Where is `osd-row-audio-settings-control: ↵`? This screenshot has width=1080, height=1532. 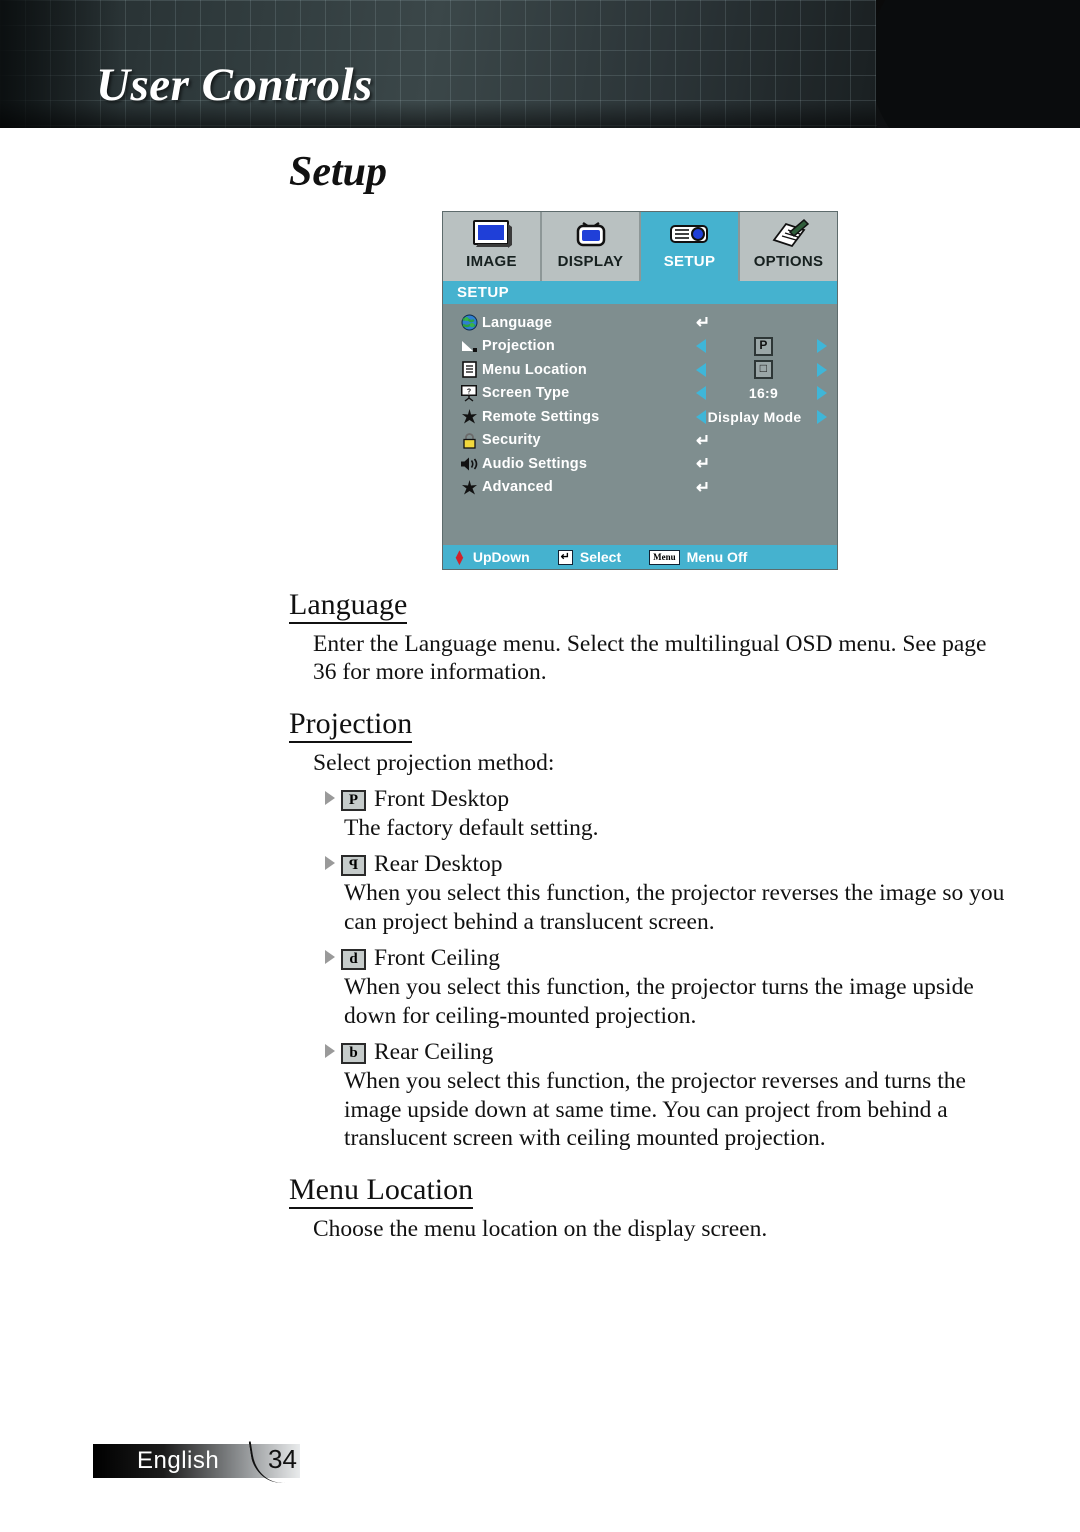
osd-row-audio-settings-control: ↵ is located at coordinates (763, 464).